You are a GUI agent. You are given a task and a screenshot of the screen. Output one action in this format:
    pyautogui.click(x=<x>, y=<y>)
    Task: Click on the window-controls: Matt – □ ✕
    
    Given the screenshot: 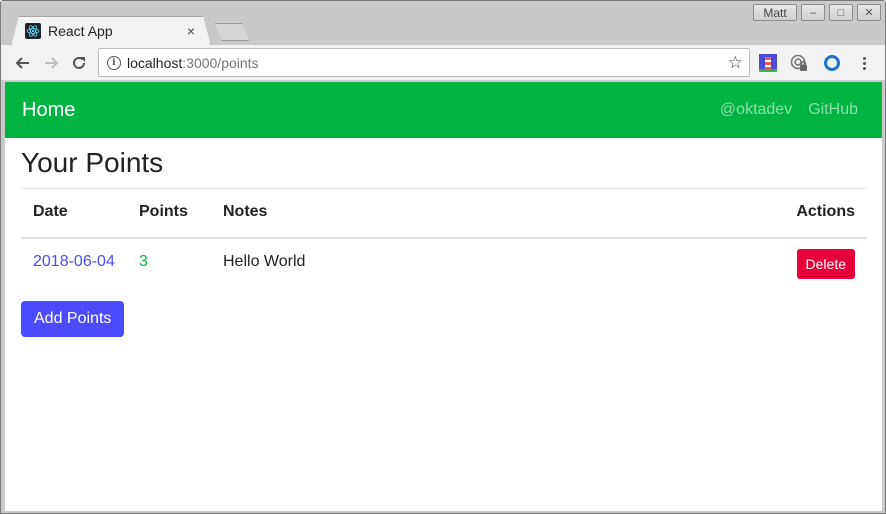 What is the action you would take?
    pyautogui.click(x=817, y=12)
    